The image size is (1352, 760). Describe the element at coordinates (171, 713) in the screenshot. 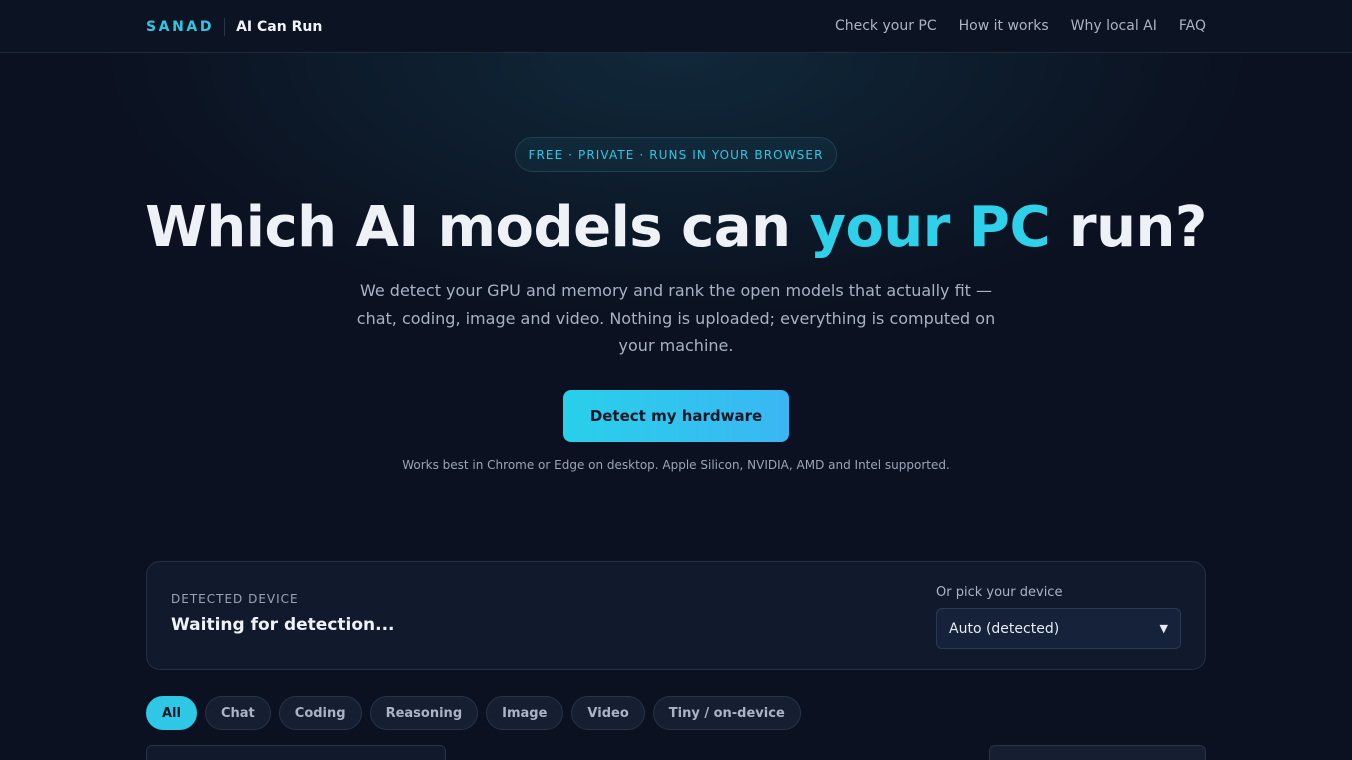

I see `filter-chip-all: All` at that location.